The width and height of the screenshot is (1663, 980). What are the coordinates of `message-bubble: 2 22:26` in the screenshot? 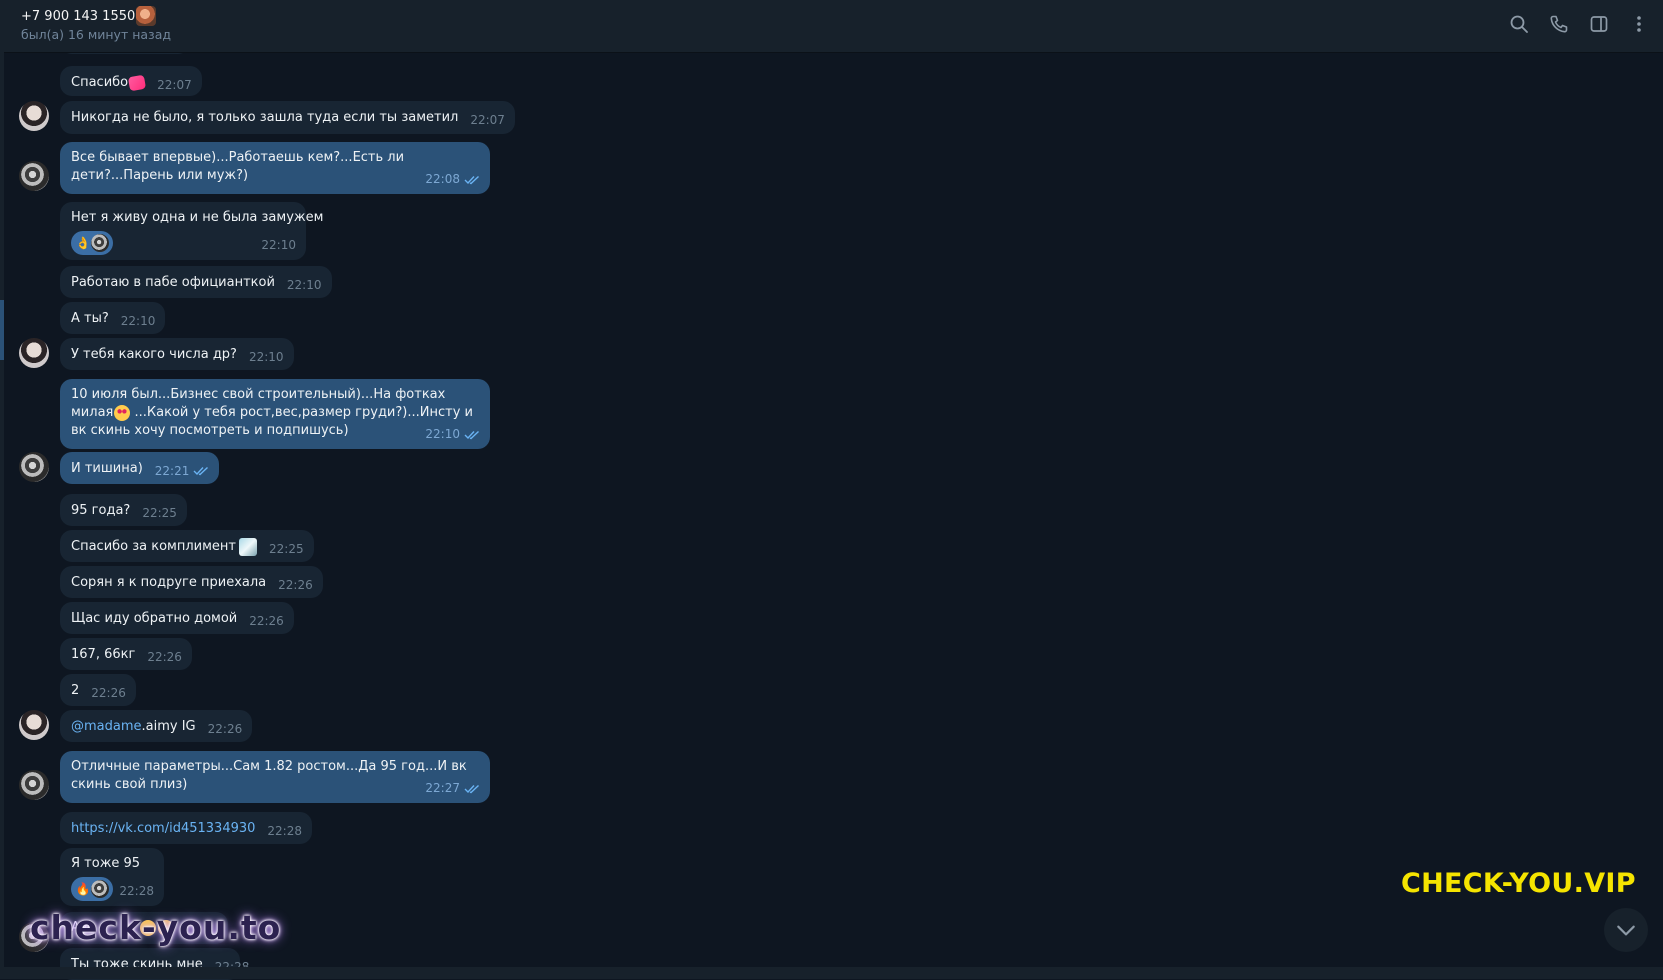 It's located at (98, 690).